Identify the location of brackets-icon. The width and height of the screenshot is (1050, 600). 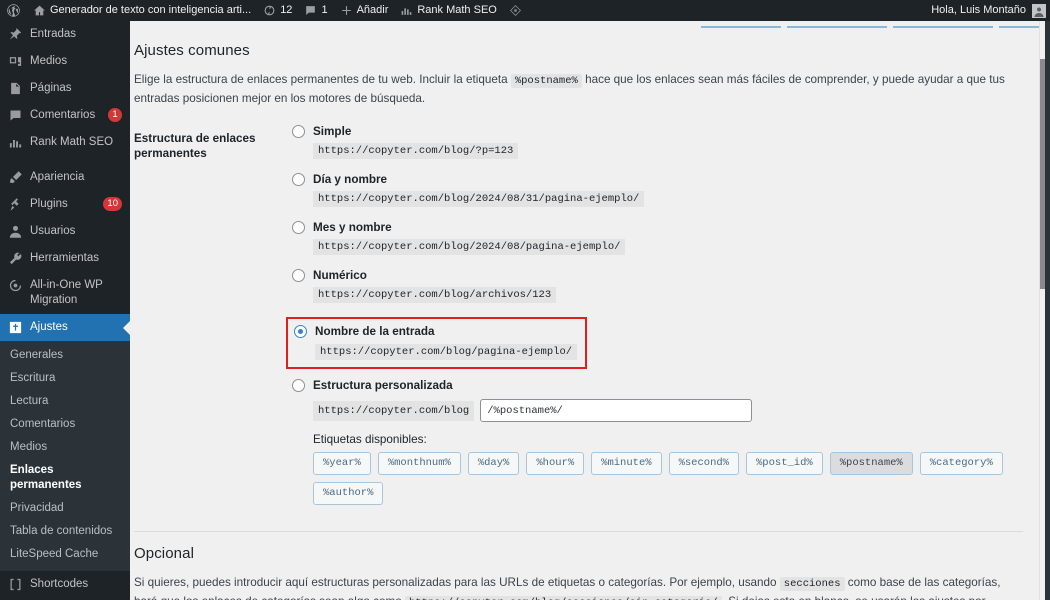
(15, 584).